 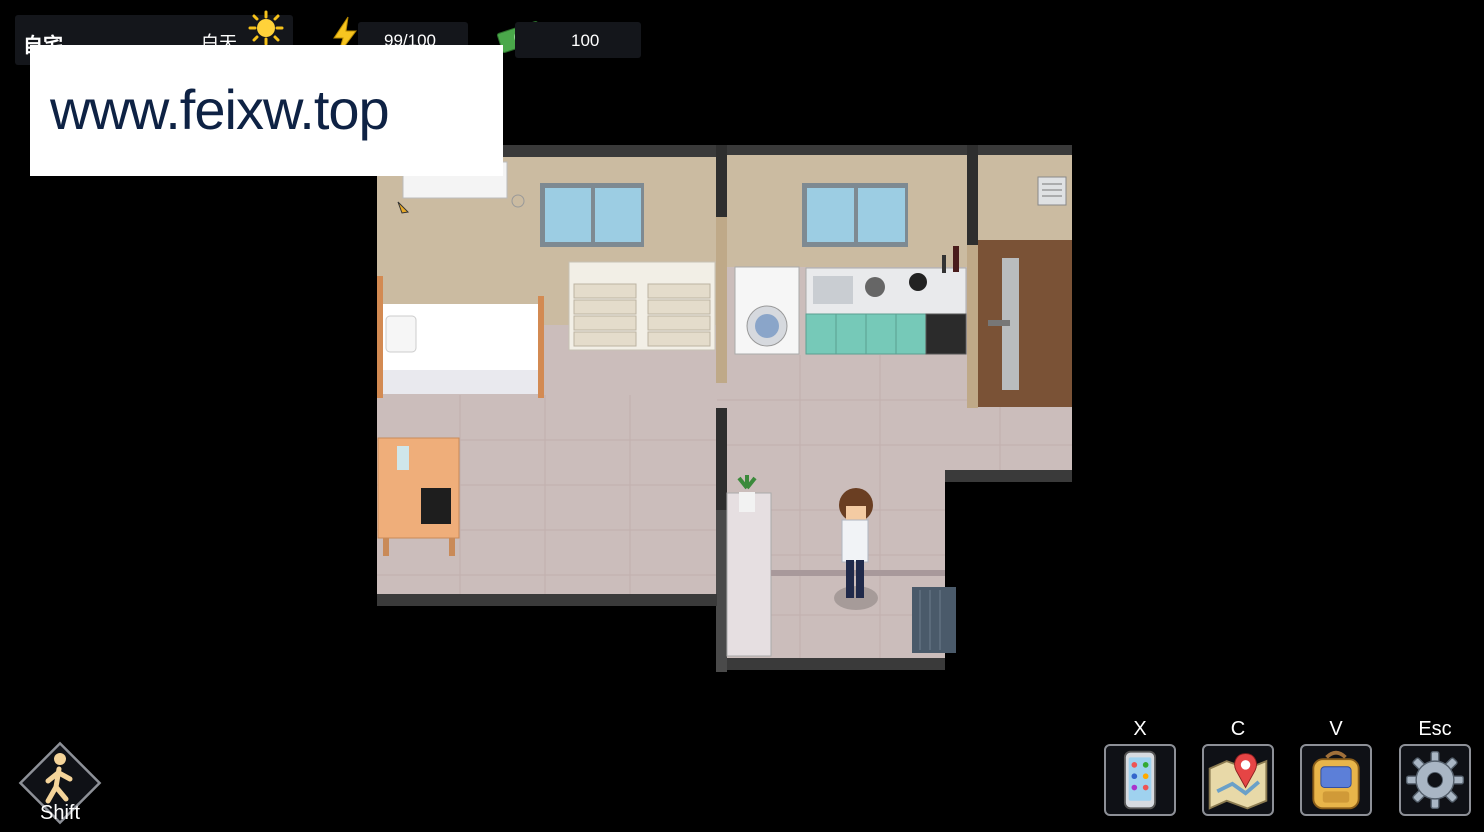 What do you see at coordinates (1140, 729) in the screenshot?
I see `hotkey-label-phone: X` at bounding box center [1140, 729].